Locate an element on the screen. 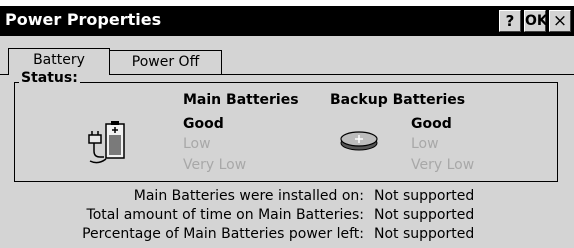 The image size is (574, 248). help-button: ? is located at coordinates (510, 21).